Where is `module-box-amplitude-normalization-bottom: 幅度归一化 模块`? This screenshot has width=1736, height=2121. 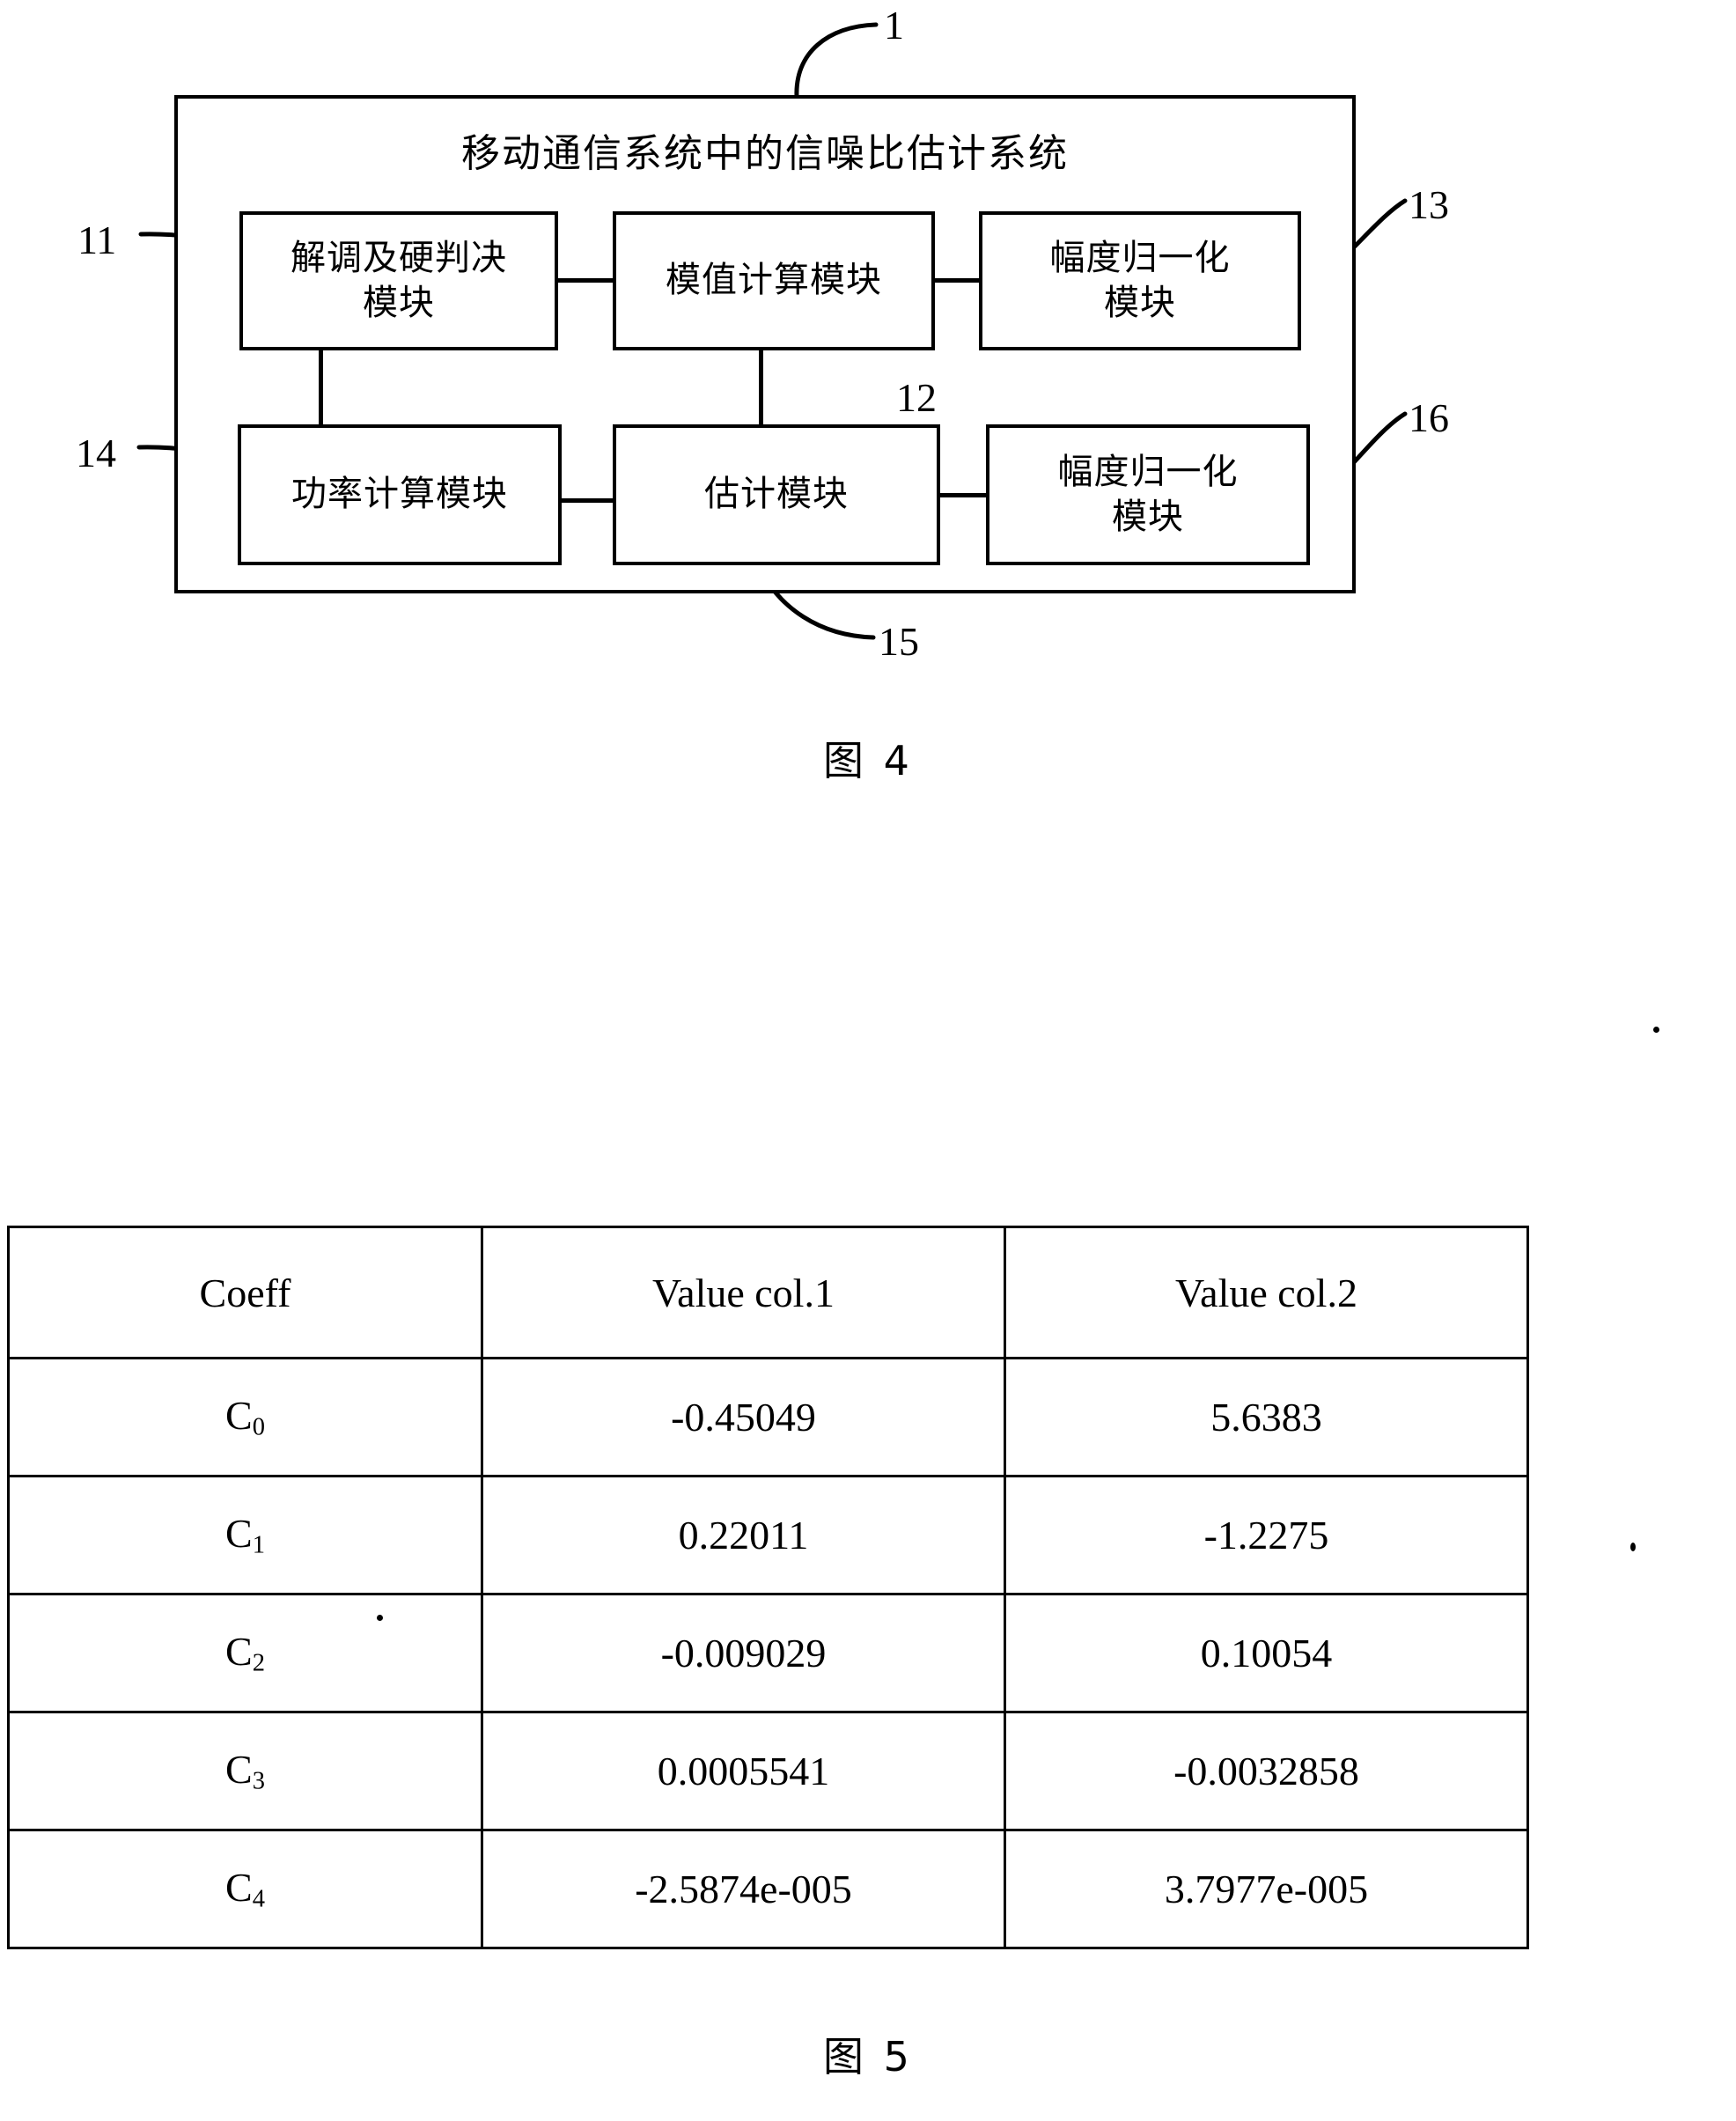 module-box-amplitude-normalization-bottom: 幅度归一化 模块 is located at coordinates (1148, 494).